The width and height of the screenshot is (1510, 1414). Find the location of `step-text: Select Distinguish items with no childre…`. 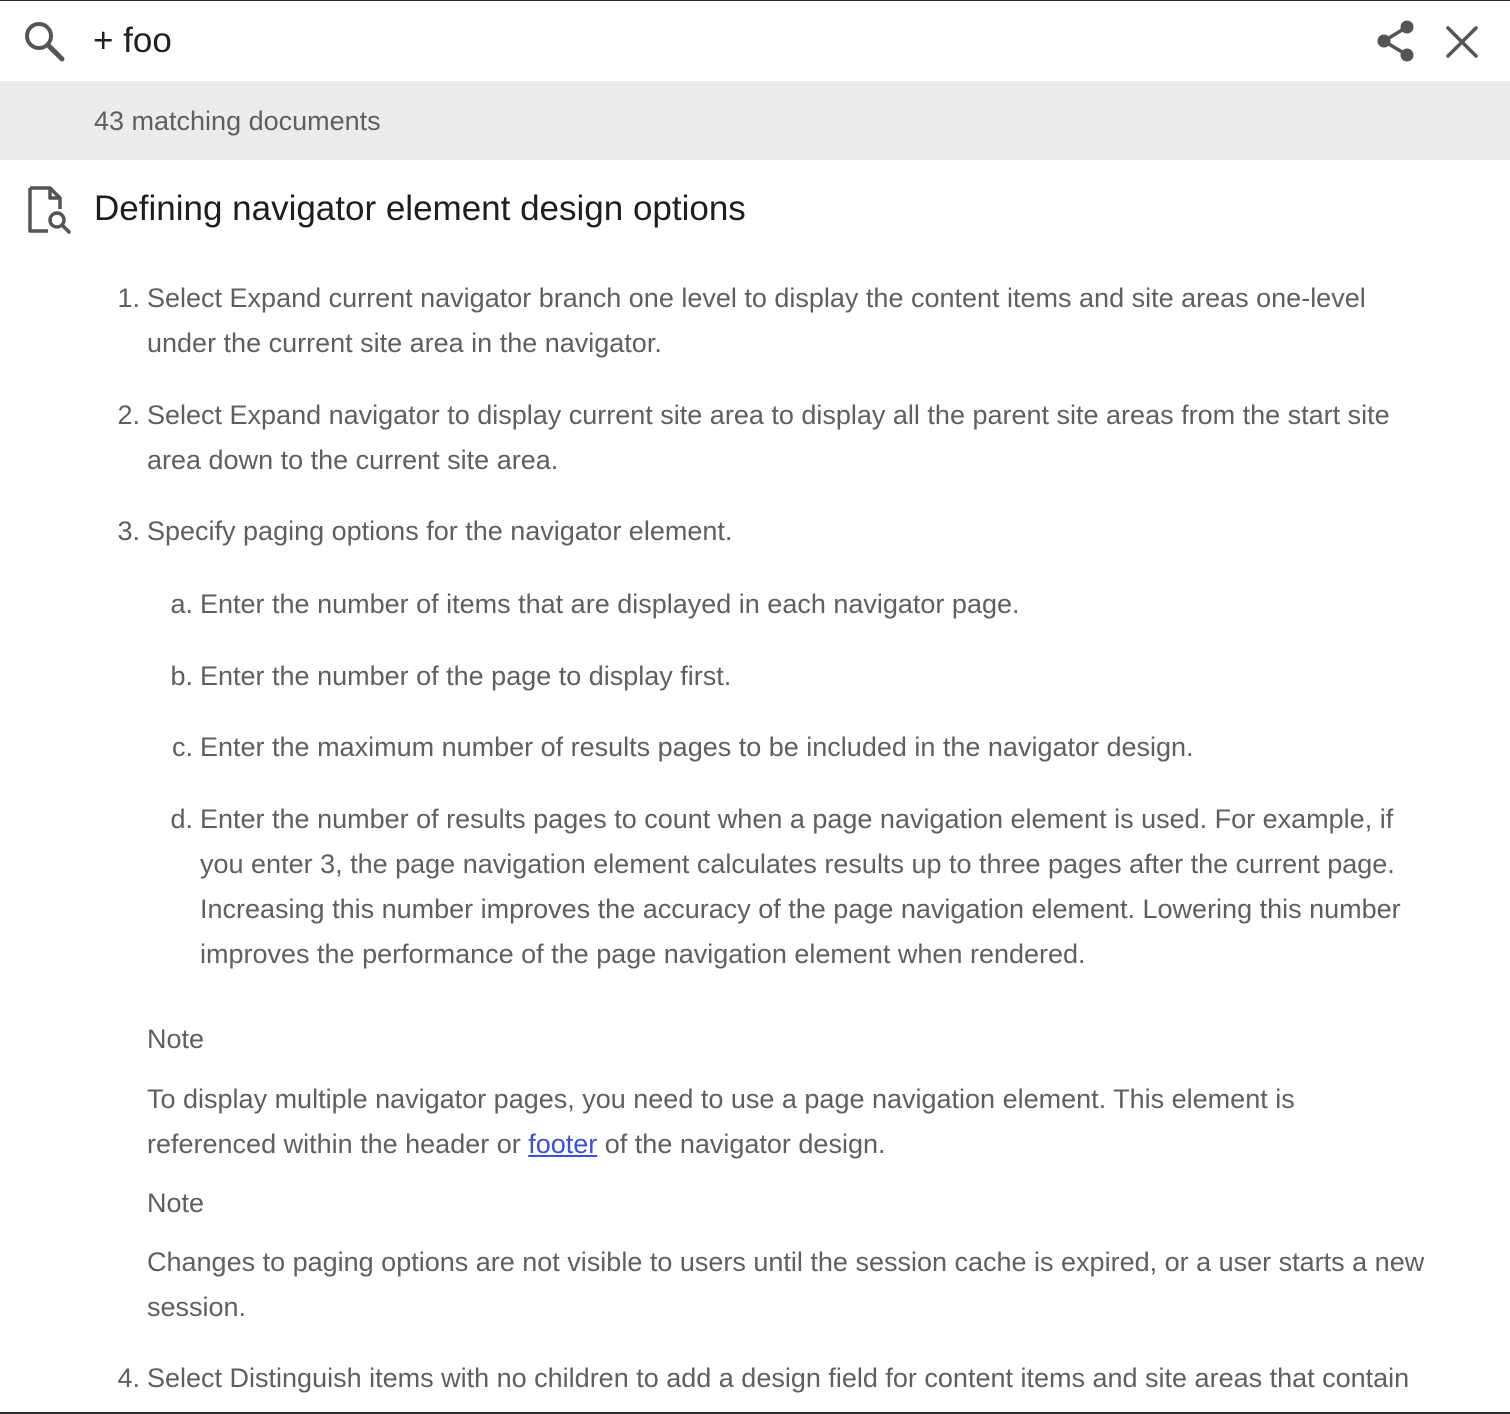

step-text: Select Distinguish items with no childre… is located at coordinates (778, 1378).